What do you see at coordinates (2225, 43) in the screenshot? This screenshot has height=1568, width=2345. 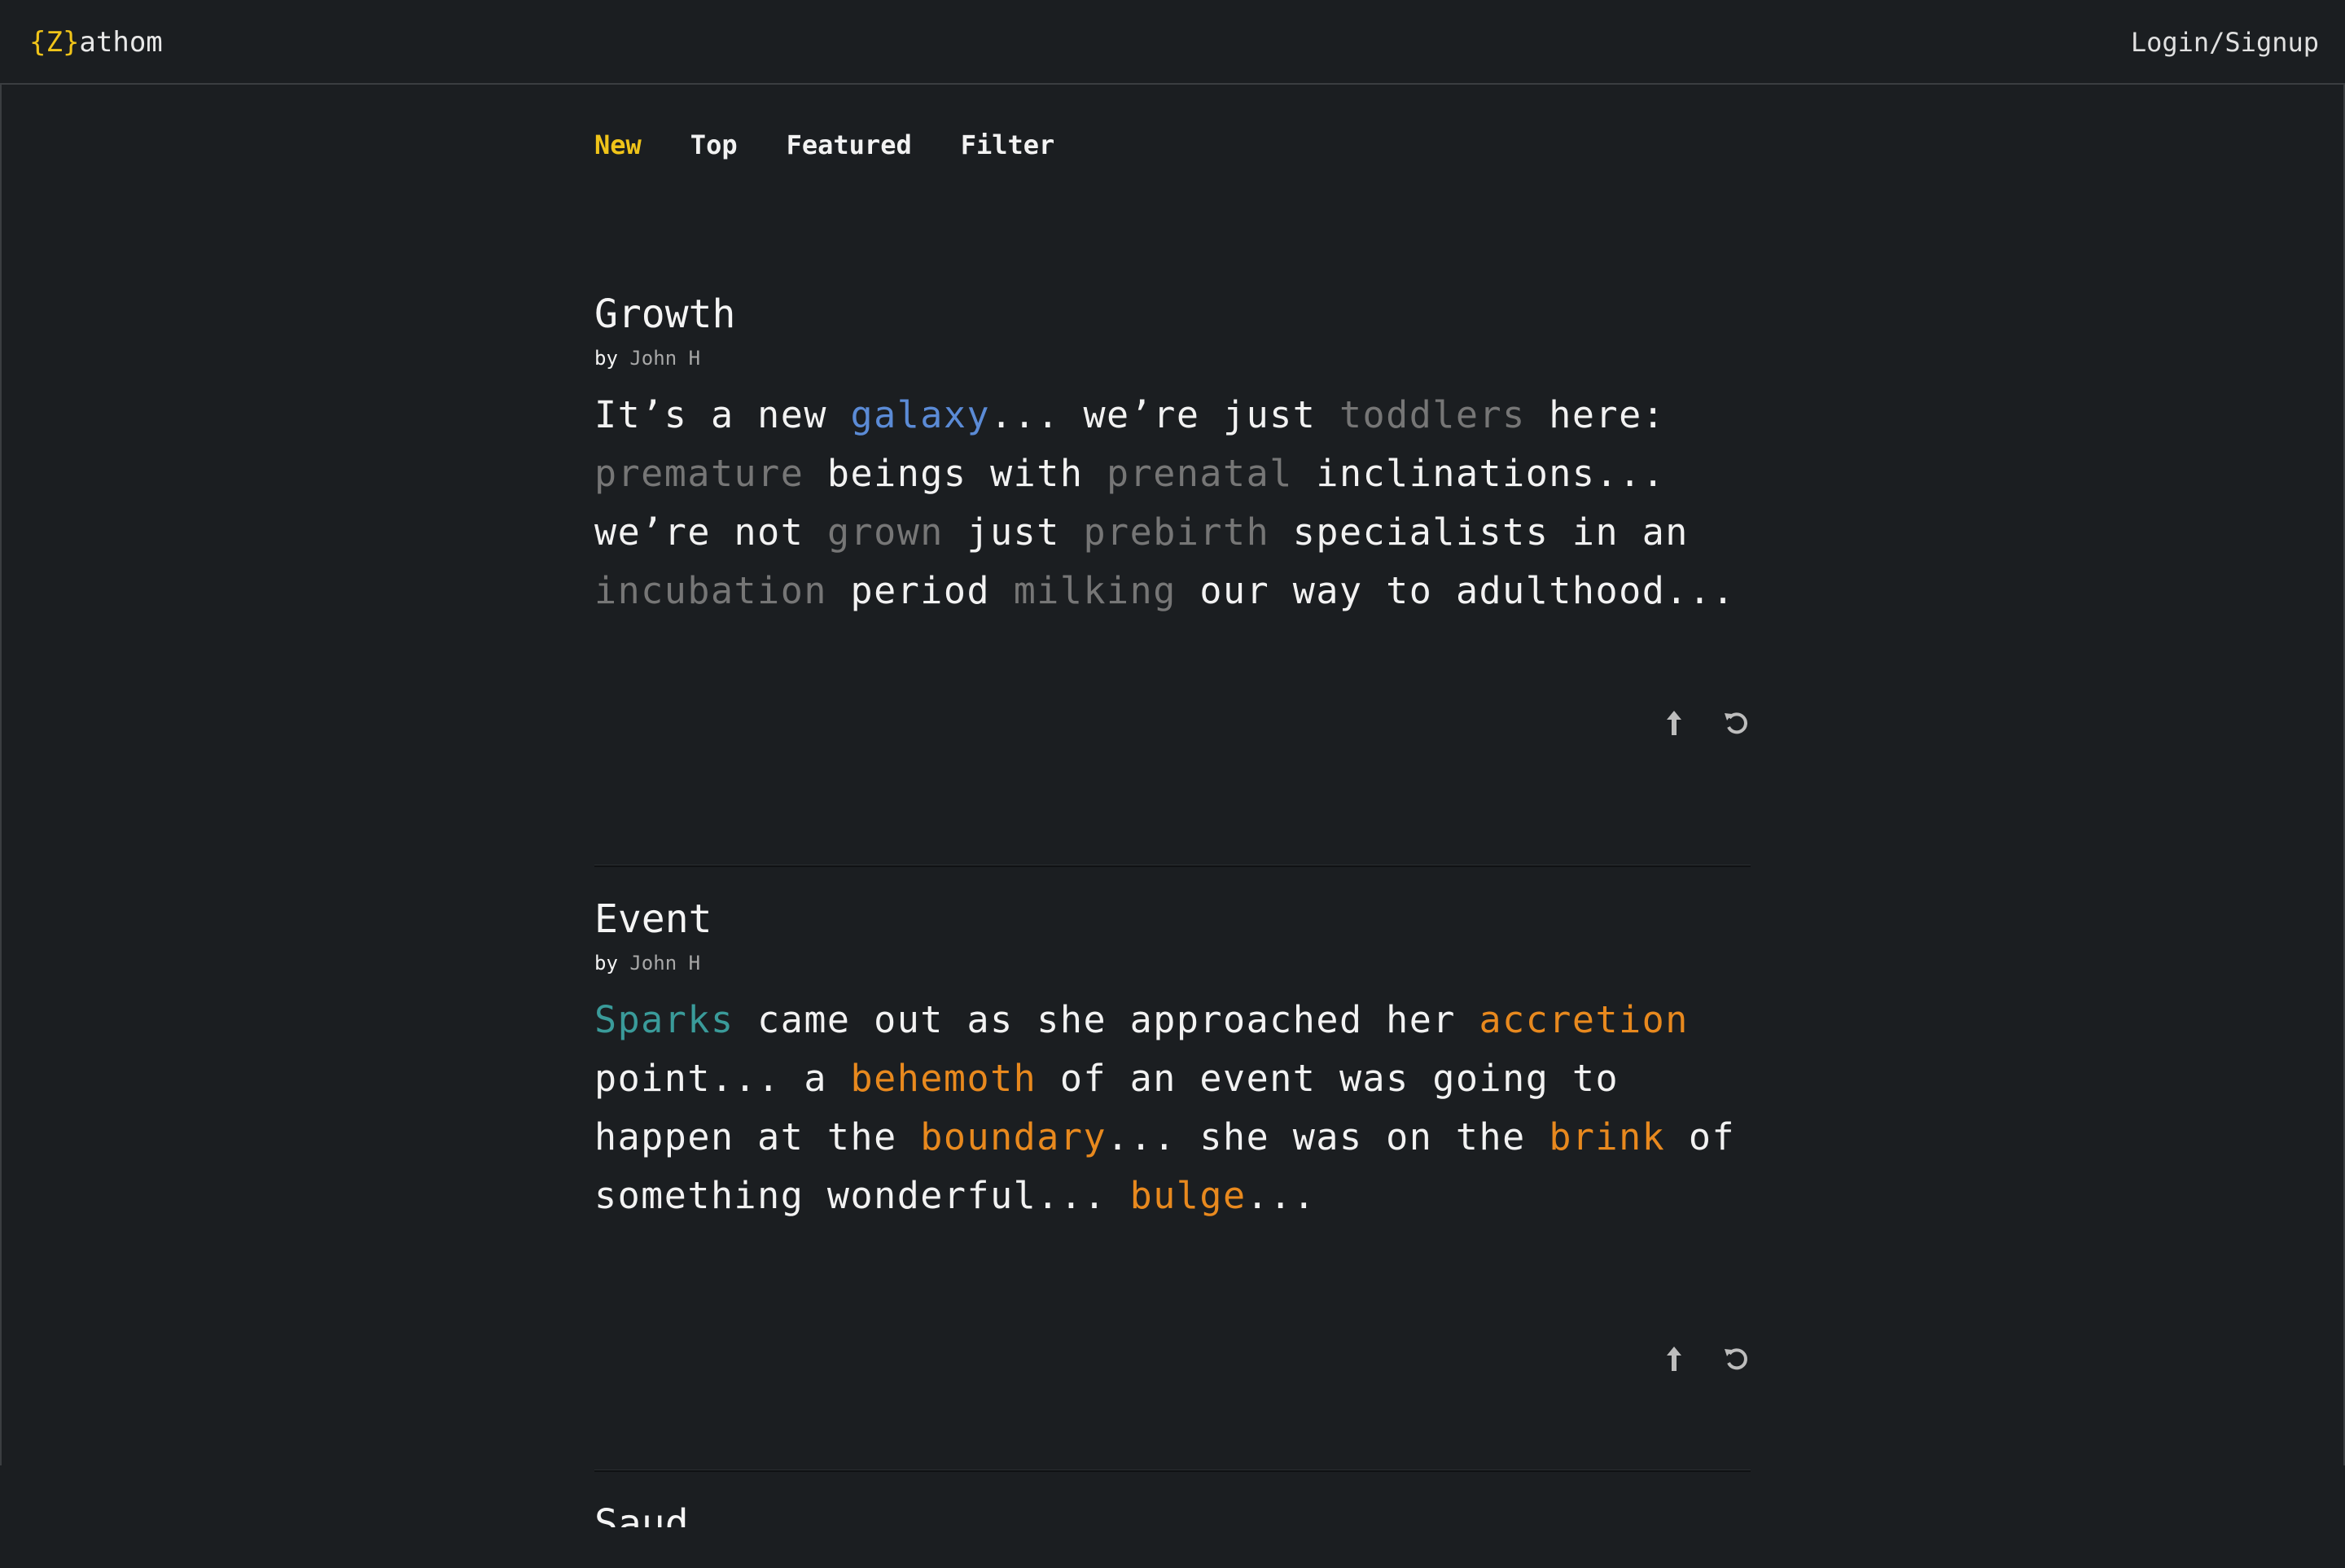 I see `login-signup-link: Login/Signup` at bounding box center [2225, 43].